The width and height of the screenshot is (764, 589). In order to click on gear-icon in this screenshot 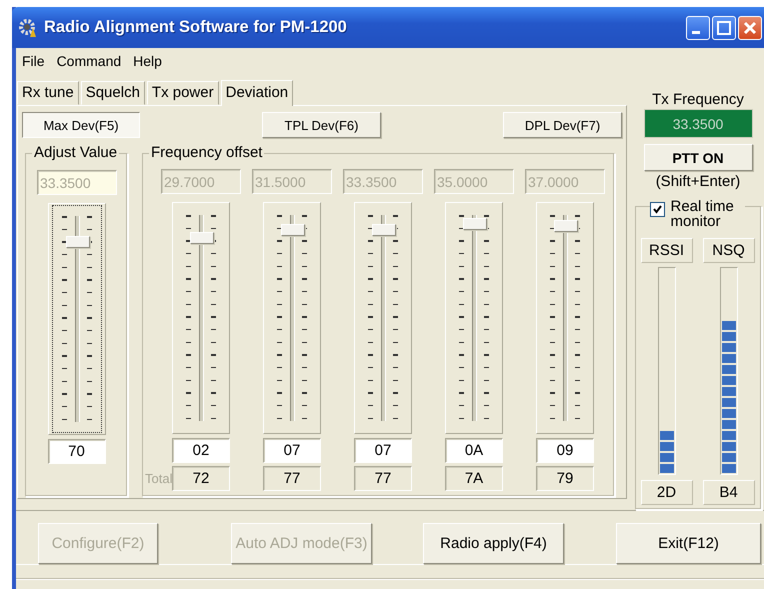, I will do `click(28, 28)`.